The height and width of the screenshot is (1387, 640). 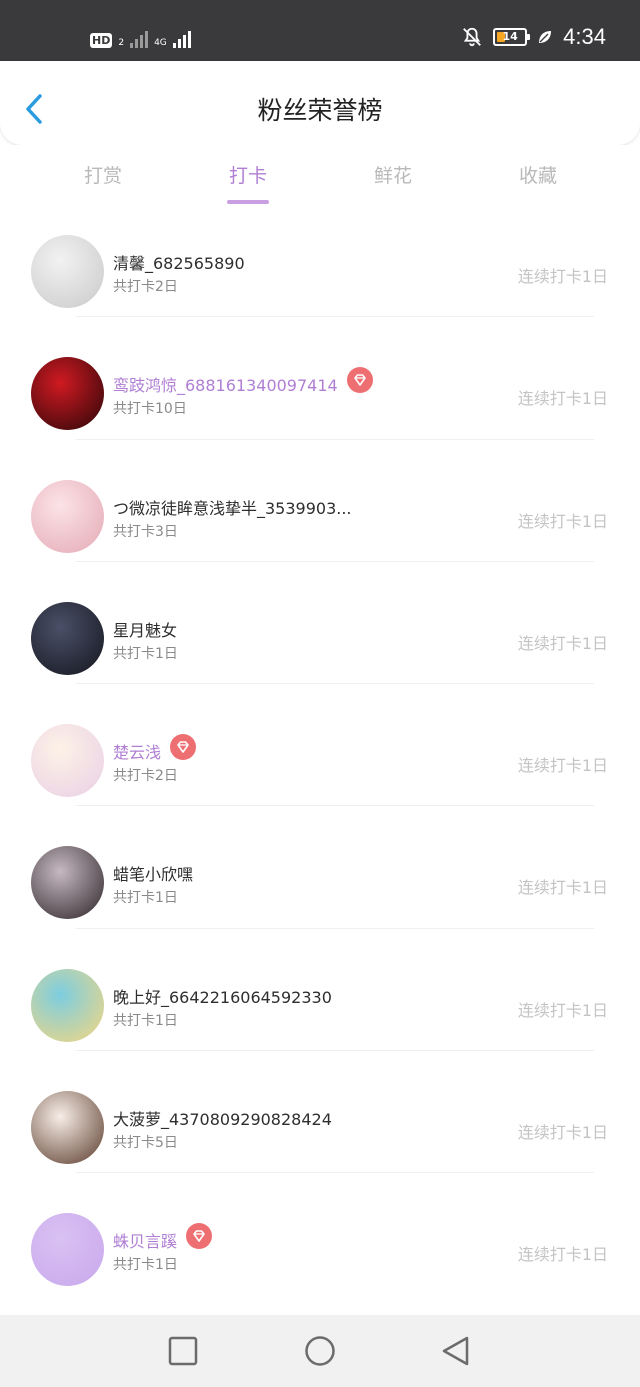 What do you see at coordinates (150, 409) in the screenshot?
I see `total-checkin-days: 共打卡10日` at bounding box center [150, 409].